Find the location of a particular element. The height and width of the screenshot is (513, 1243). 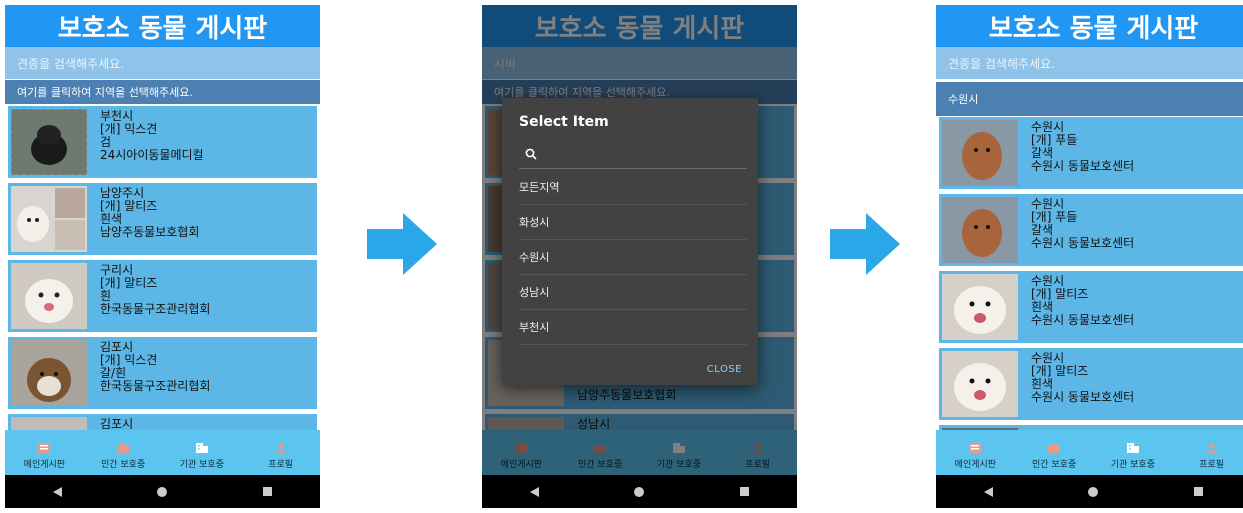

dialog-item-all-regions: 모든지역 is located at coordinates (633, 187).